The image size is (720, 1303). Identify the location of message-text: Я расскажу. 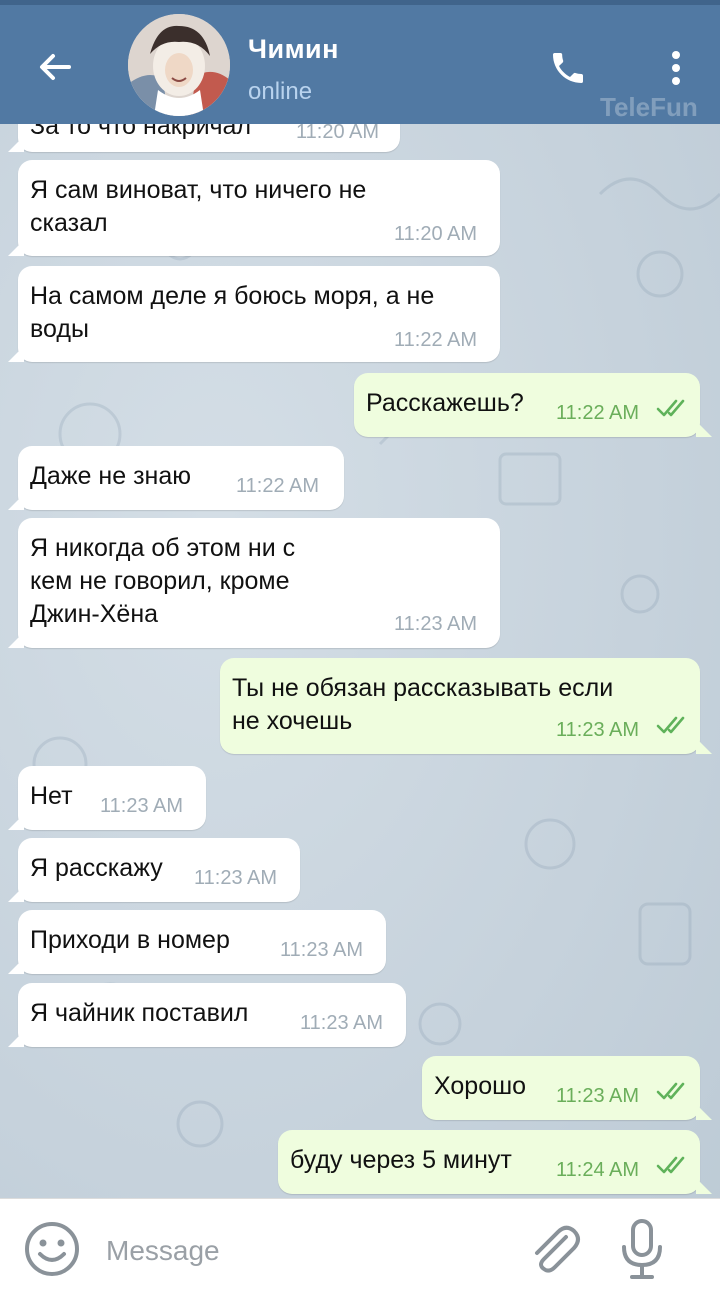
(96, 868).